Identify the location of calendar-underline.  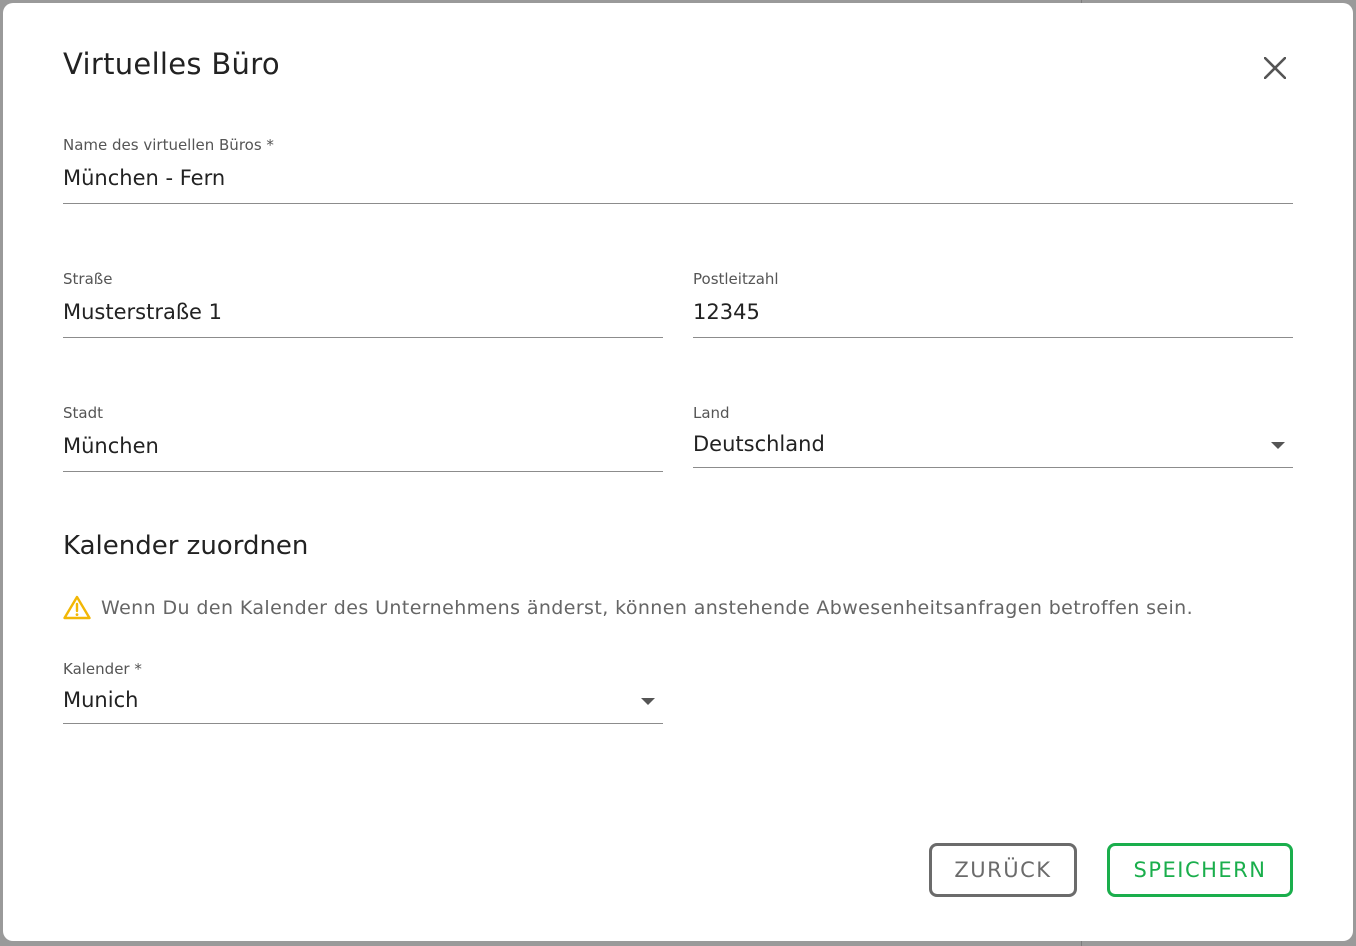
(363, 723).